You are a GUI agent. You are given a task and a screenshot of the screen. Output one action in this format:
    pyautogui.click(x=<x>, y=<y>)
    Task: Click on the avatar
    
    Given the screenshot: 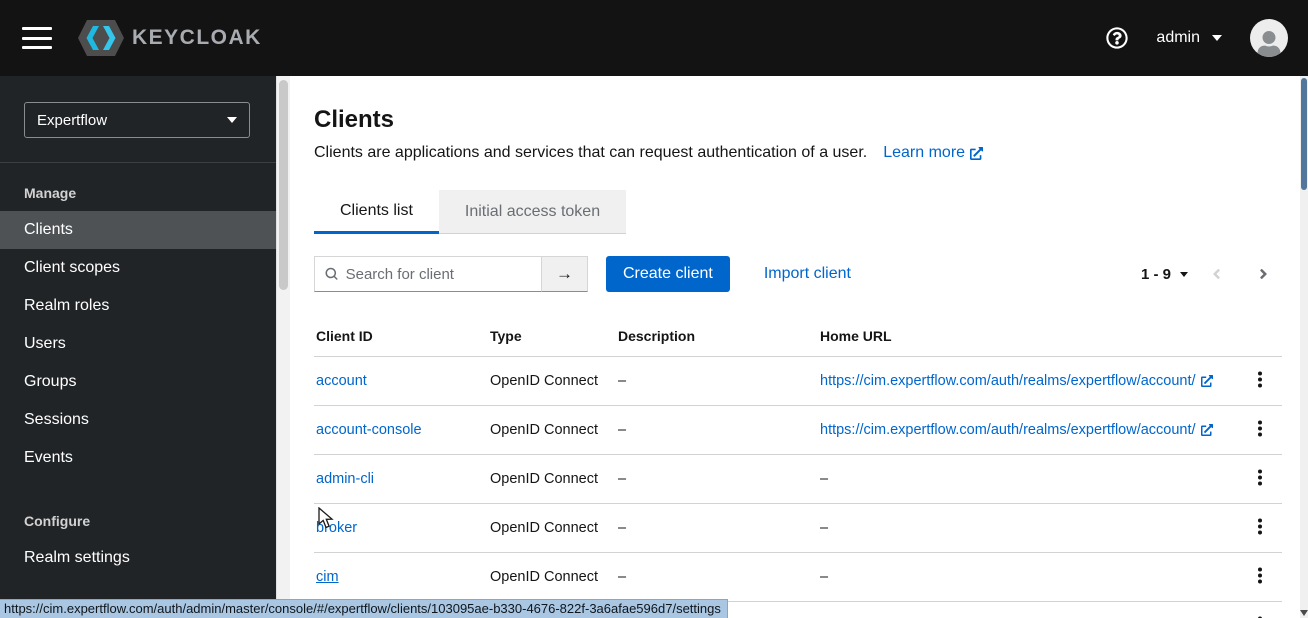 What is the action you would take?
    pyautogui.click(x=1269, y=38)
    